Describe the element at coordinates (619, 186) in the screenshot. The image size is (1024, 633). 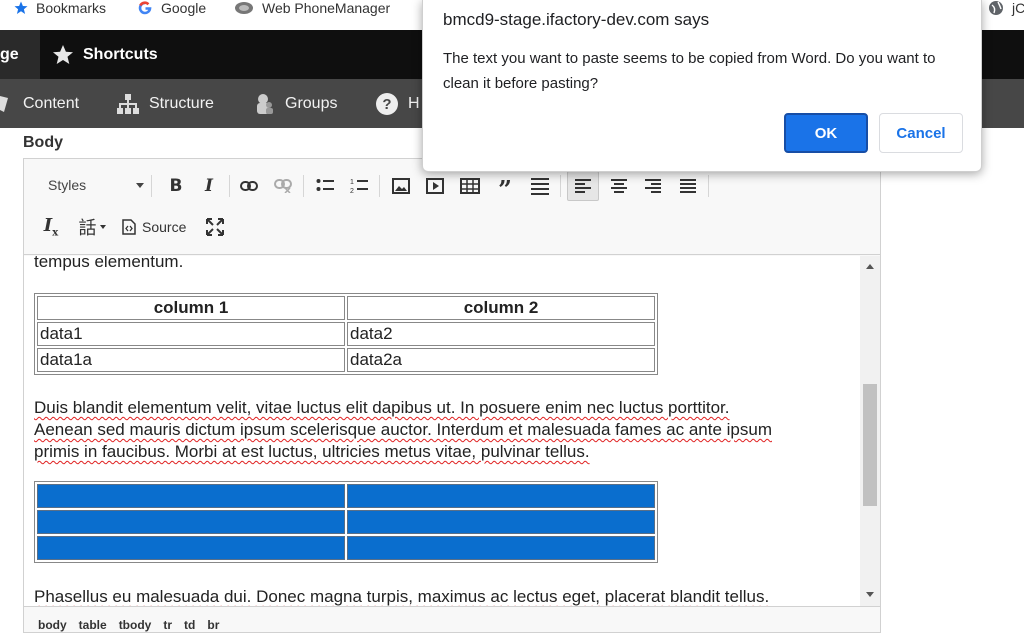
I see `align-center-button` at that location.